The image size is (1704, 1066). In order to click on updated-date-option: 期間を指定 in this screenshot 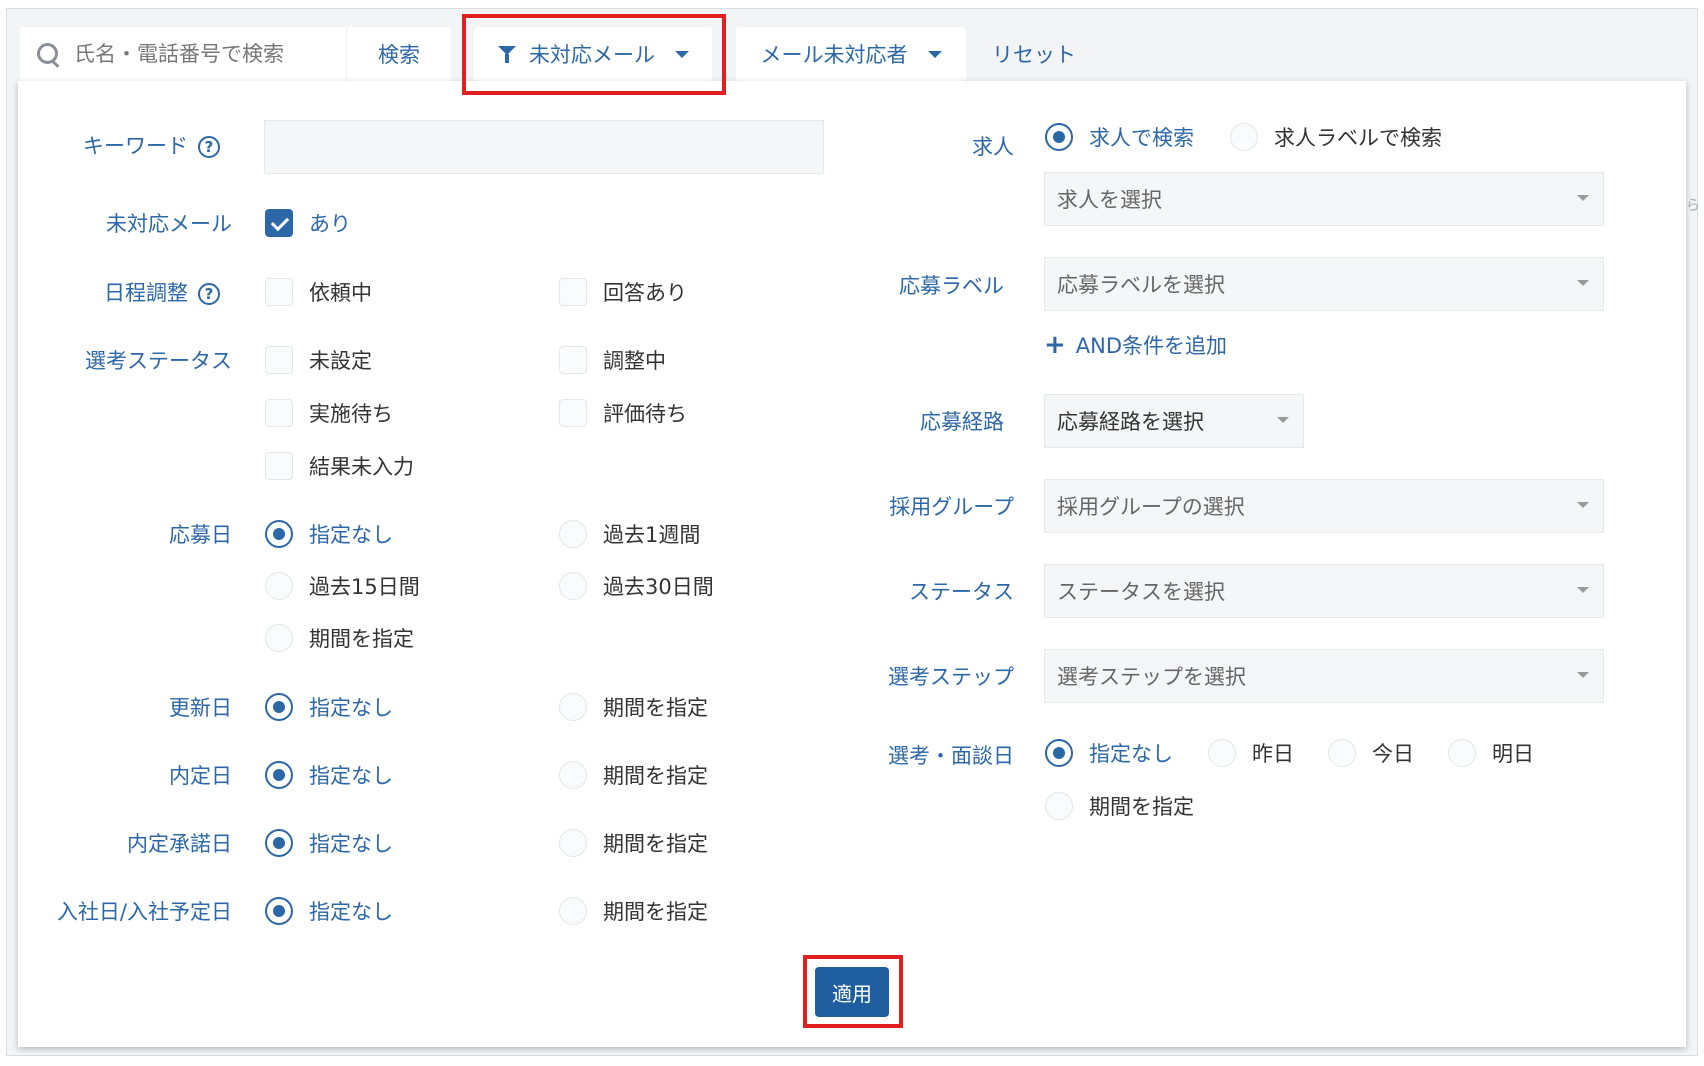, I will do `click(633, 707)`.